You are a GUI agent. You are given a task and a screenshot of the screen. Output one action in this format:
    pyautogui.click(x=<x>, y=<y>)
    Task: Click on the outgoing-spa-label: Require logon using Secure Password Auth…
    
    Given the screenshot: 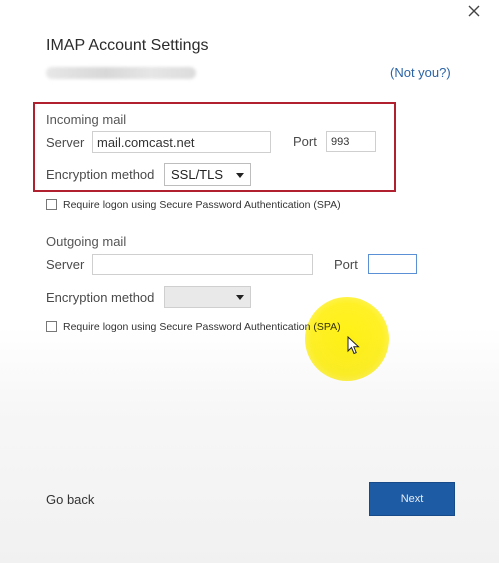 What is the action you would take?
    pyautogui.click(x=202, y=327)
    